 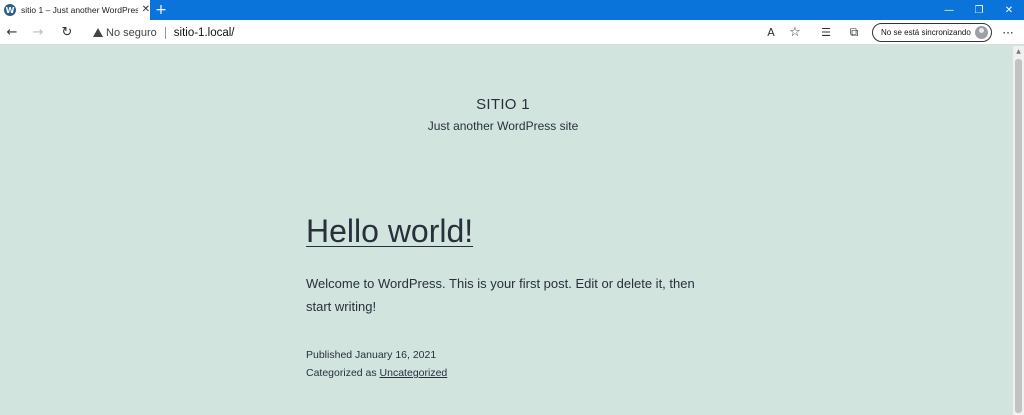 I want to click on read-aloud-icon: A, so click(x=771, y=32).